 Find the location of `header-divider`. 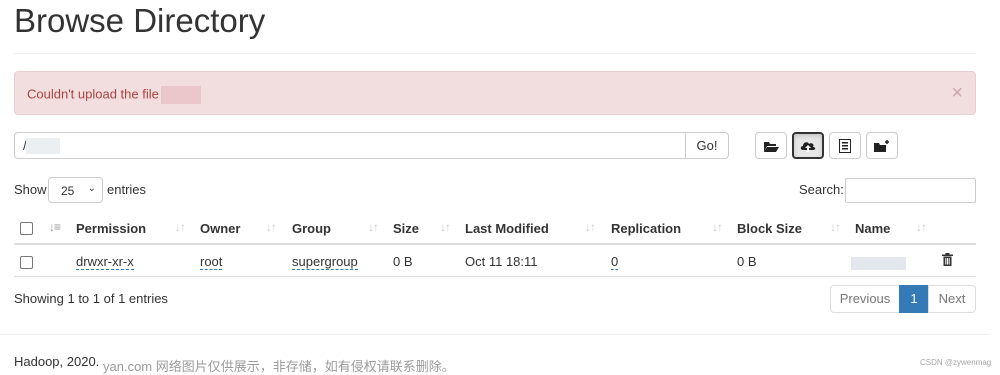

header-divider is located at coordinates (495, 244).